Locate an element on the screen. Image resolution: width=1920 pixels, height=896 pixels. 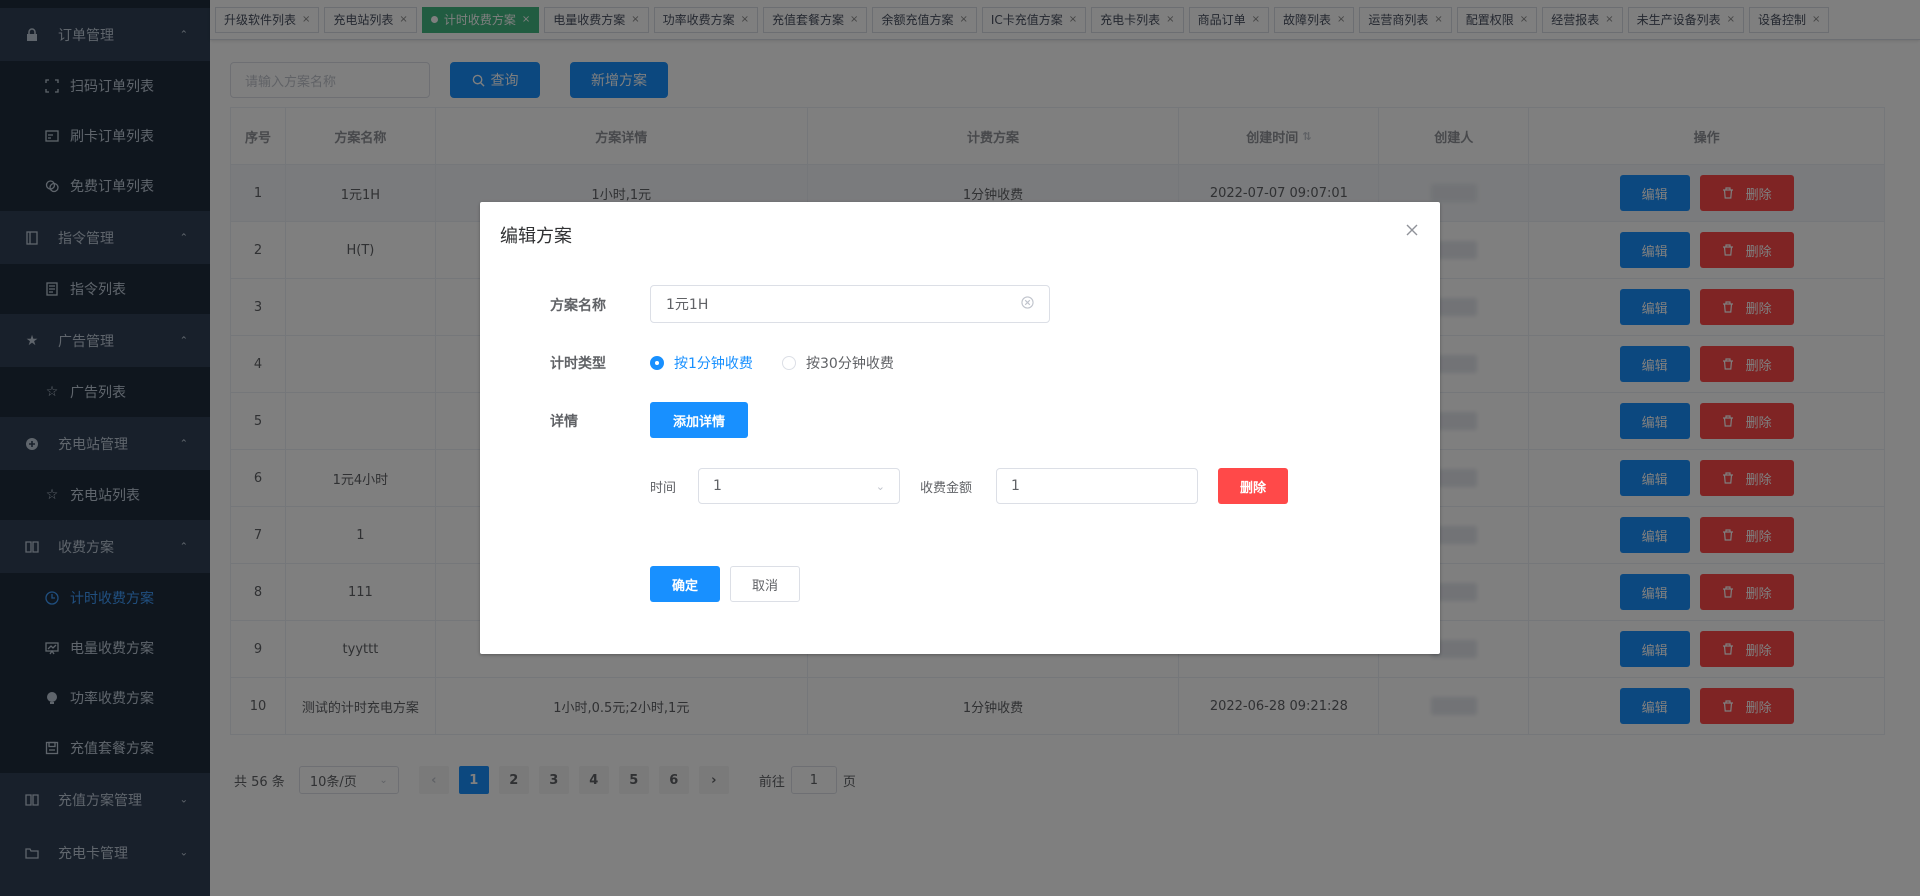
confirm-label: 确定 is located at coordinates (684, 586).